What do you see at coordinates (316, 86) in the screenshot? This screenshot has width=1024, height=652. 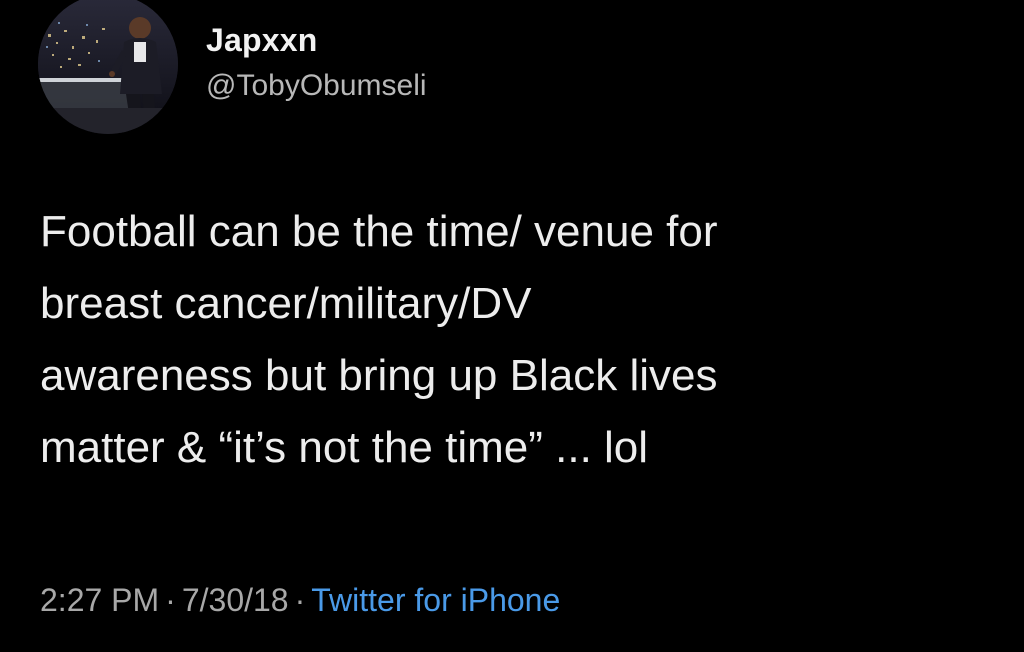 I see `user-handle: @TobyObumseli` at bounding box center [316, 86].